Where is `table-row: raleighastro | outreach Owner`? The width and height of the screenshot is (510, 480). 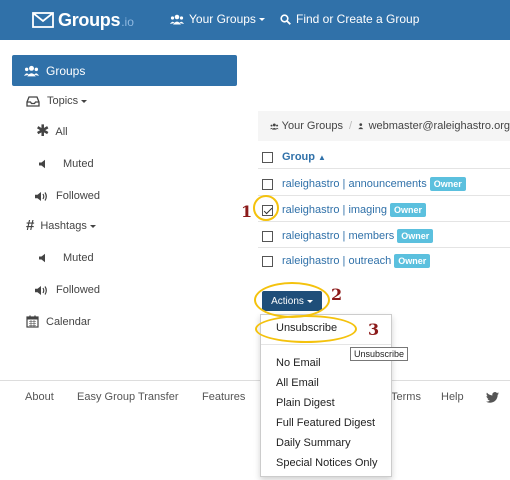
table-row: raleighastro | outreach Owner is located at coordinates (346, 261).